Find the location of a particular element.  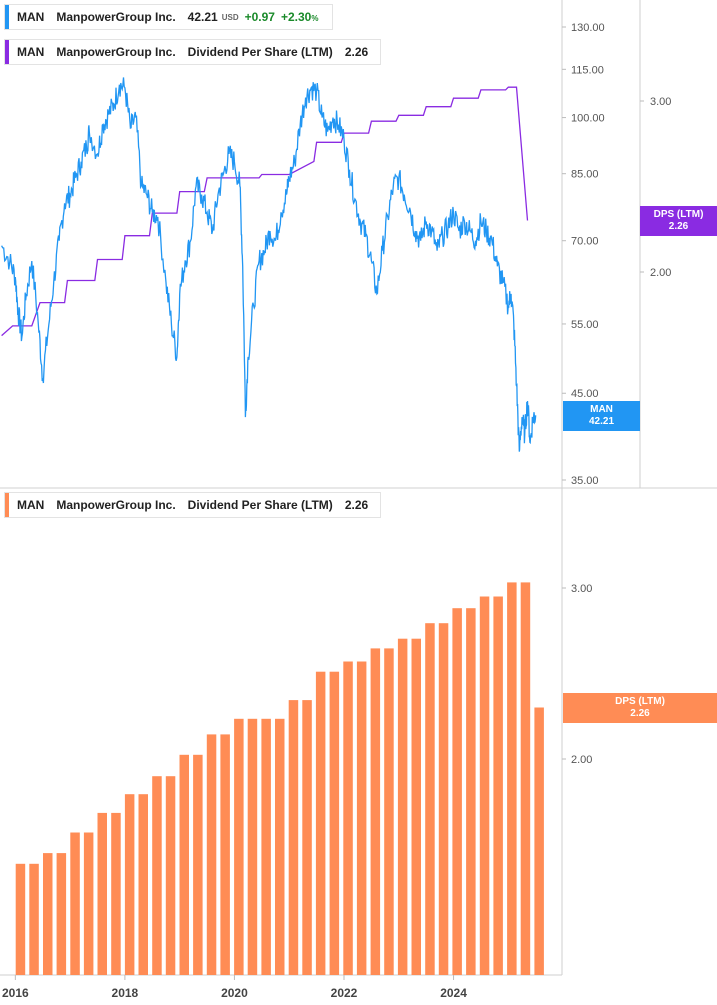

price-tick-label: 130.00 is located at coordinates (588, 28).